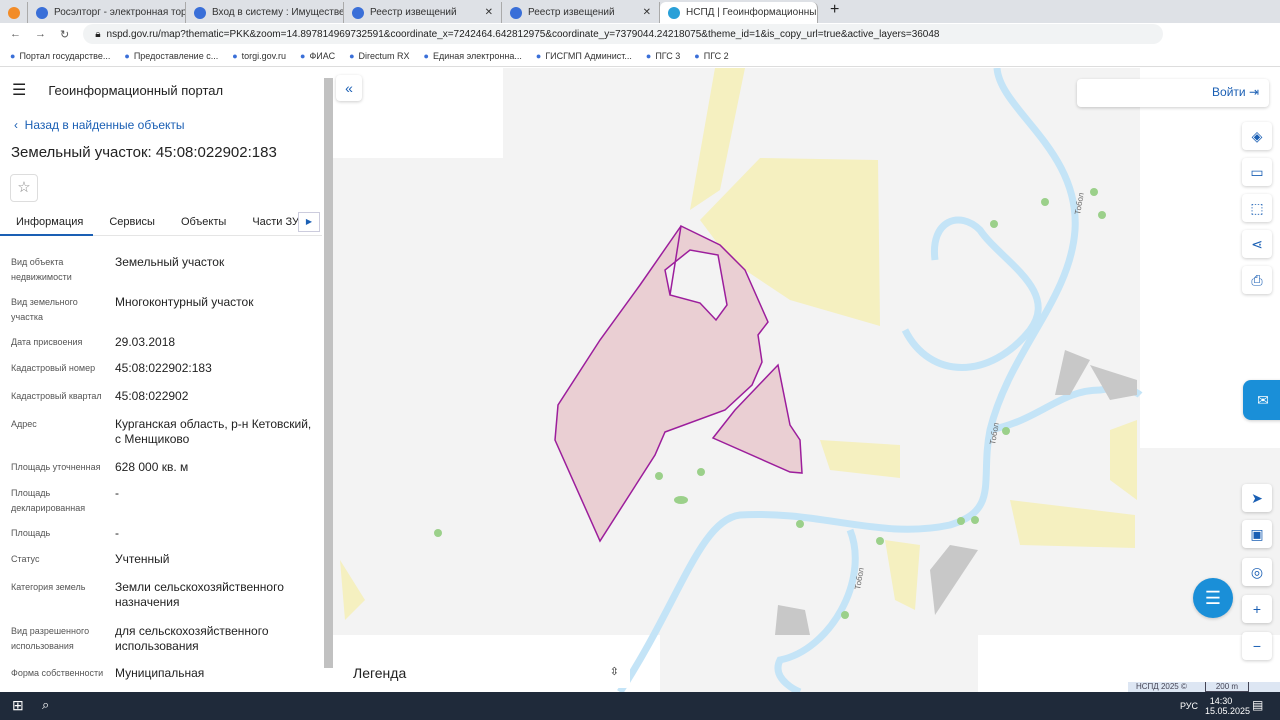  What do you see at coordinates (15, 34) in the screenshot?
I see `back-icon: ←` at bounding box center [15, 34].